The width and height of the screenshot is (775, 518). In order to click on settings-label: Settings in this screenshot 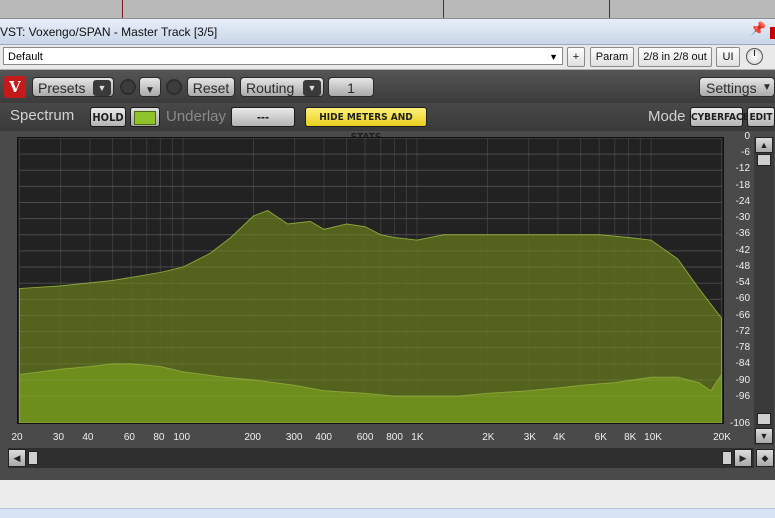, I will do `click(731, 88)`.